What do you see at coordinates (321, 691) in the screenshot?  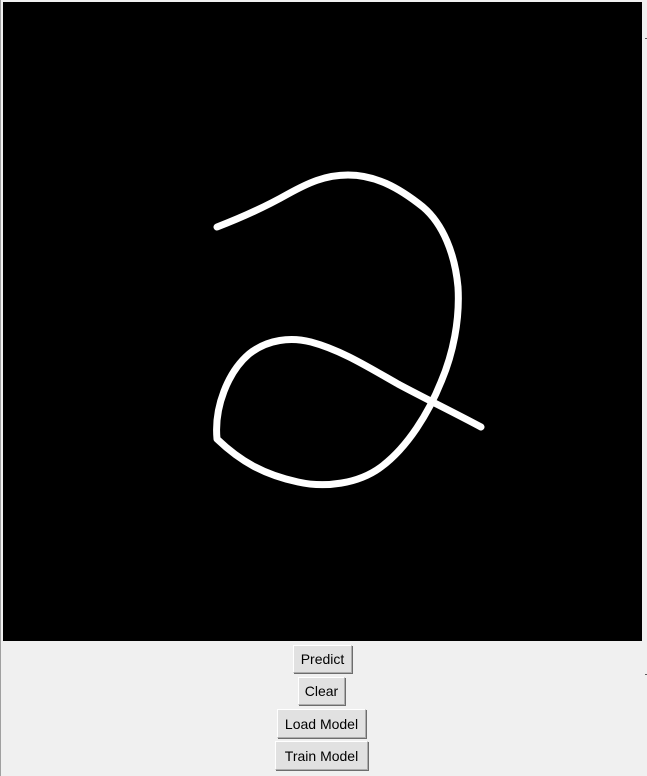 I see `clear-button: Clear` at bounding box center [321, 691].